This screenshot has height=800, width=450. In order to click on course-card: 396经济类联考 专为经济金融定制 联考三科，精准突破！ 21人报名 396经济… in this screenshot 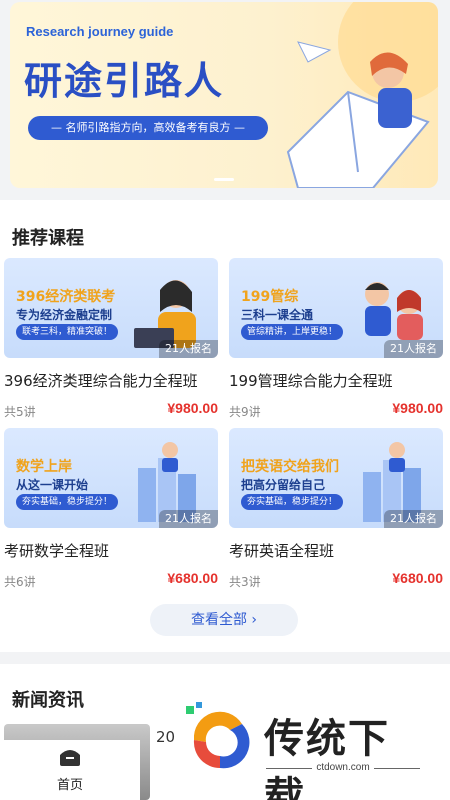, I will do `click(111, 340)`.